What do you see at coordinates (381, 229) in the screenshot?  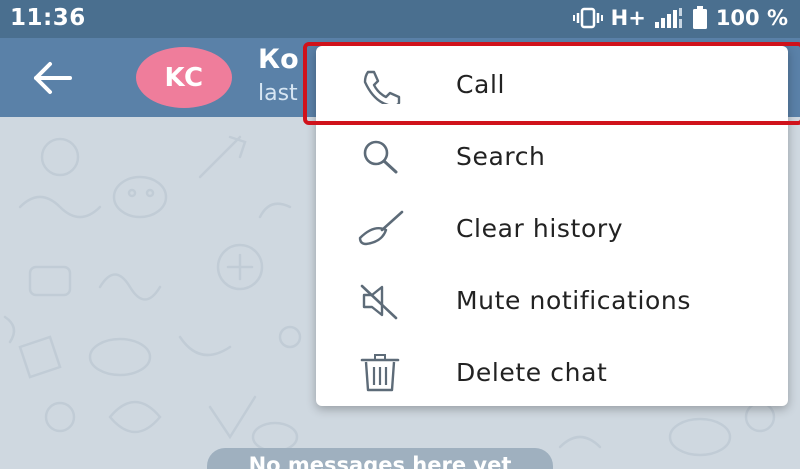 I see `broom-icon` at bounding box center [381, 229].